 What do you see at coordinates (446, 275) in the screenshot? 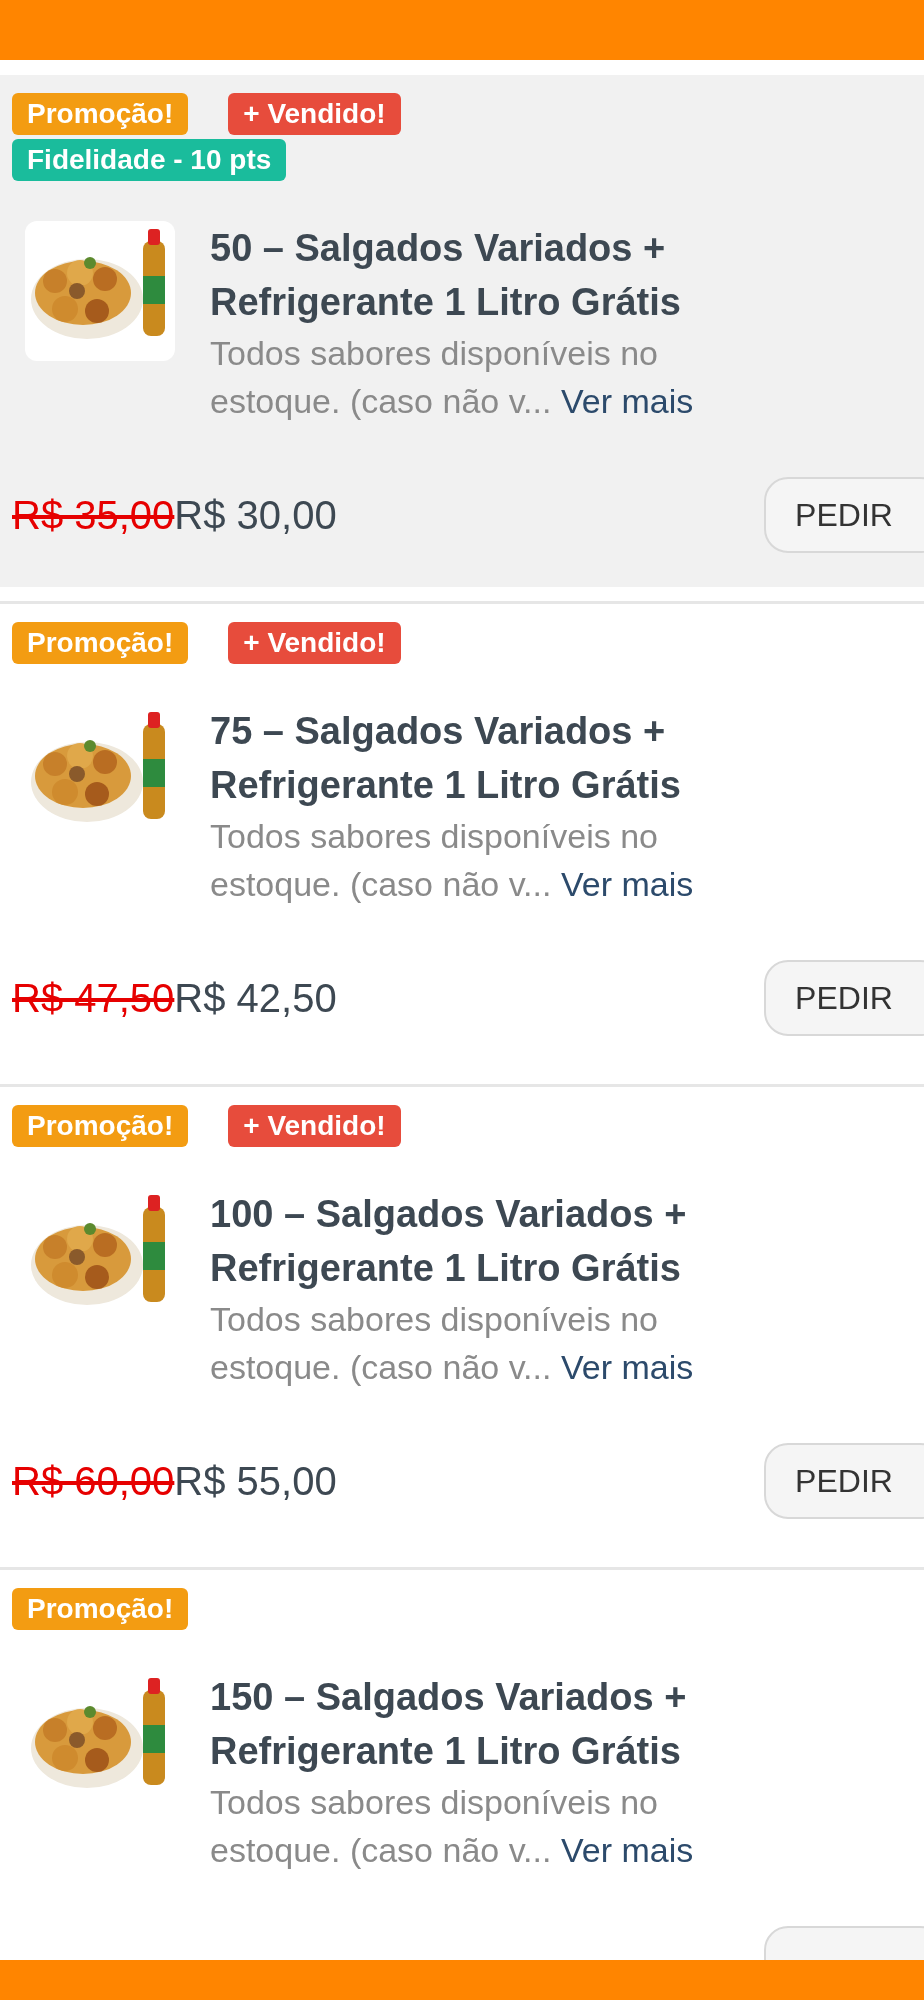
I see `product-title: 50 – Salgados Variados + Refrigerante 1 Litro Grátis` at bounding box center [446, 275].